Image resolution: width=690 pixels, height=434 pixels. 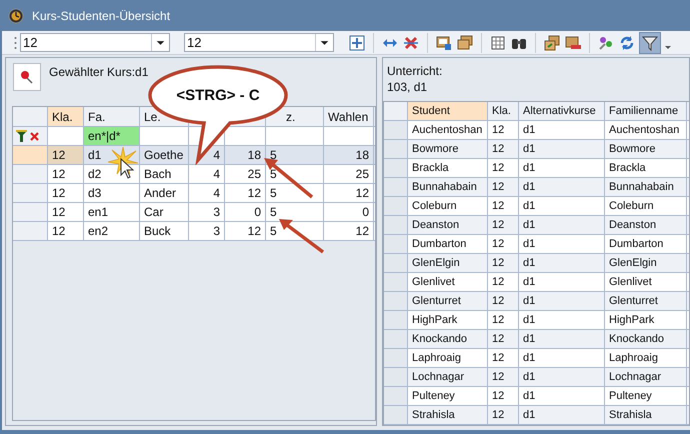 What do you see at coordinates (536, 320) in the screenshot?
I see `table-row: HighPark 12 d1 HighPark` at bounding box center [536, 320].